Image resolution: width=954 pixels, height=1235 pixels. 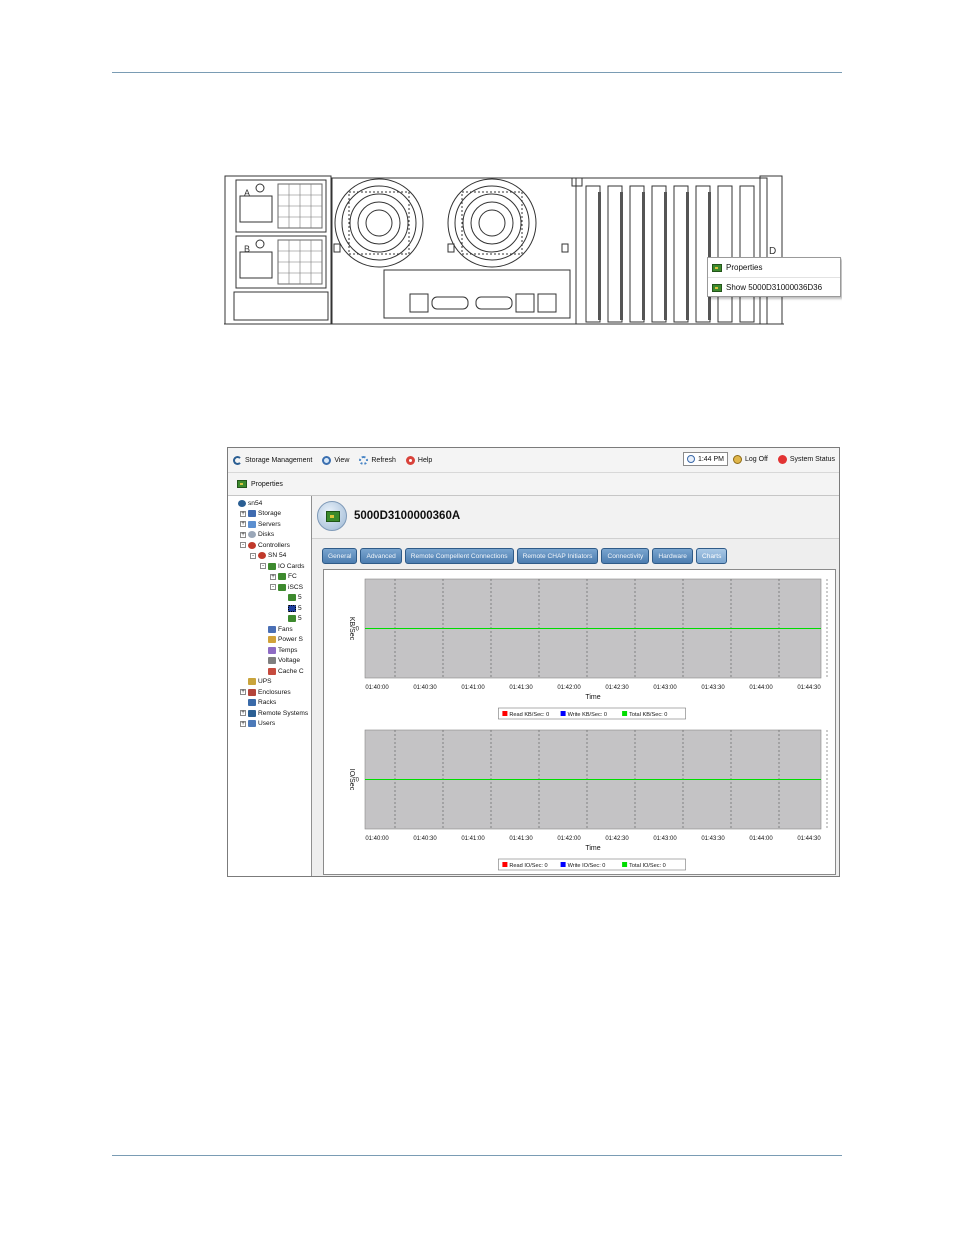 I want to click on x-tick-label: 01:43:30, so click(x=713, y=839).